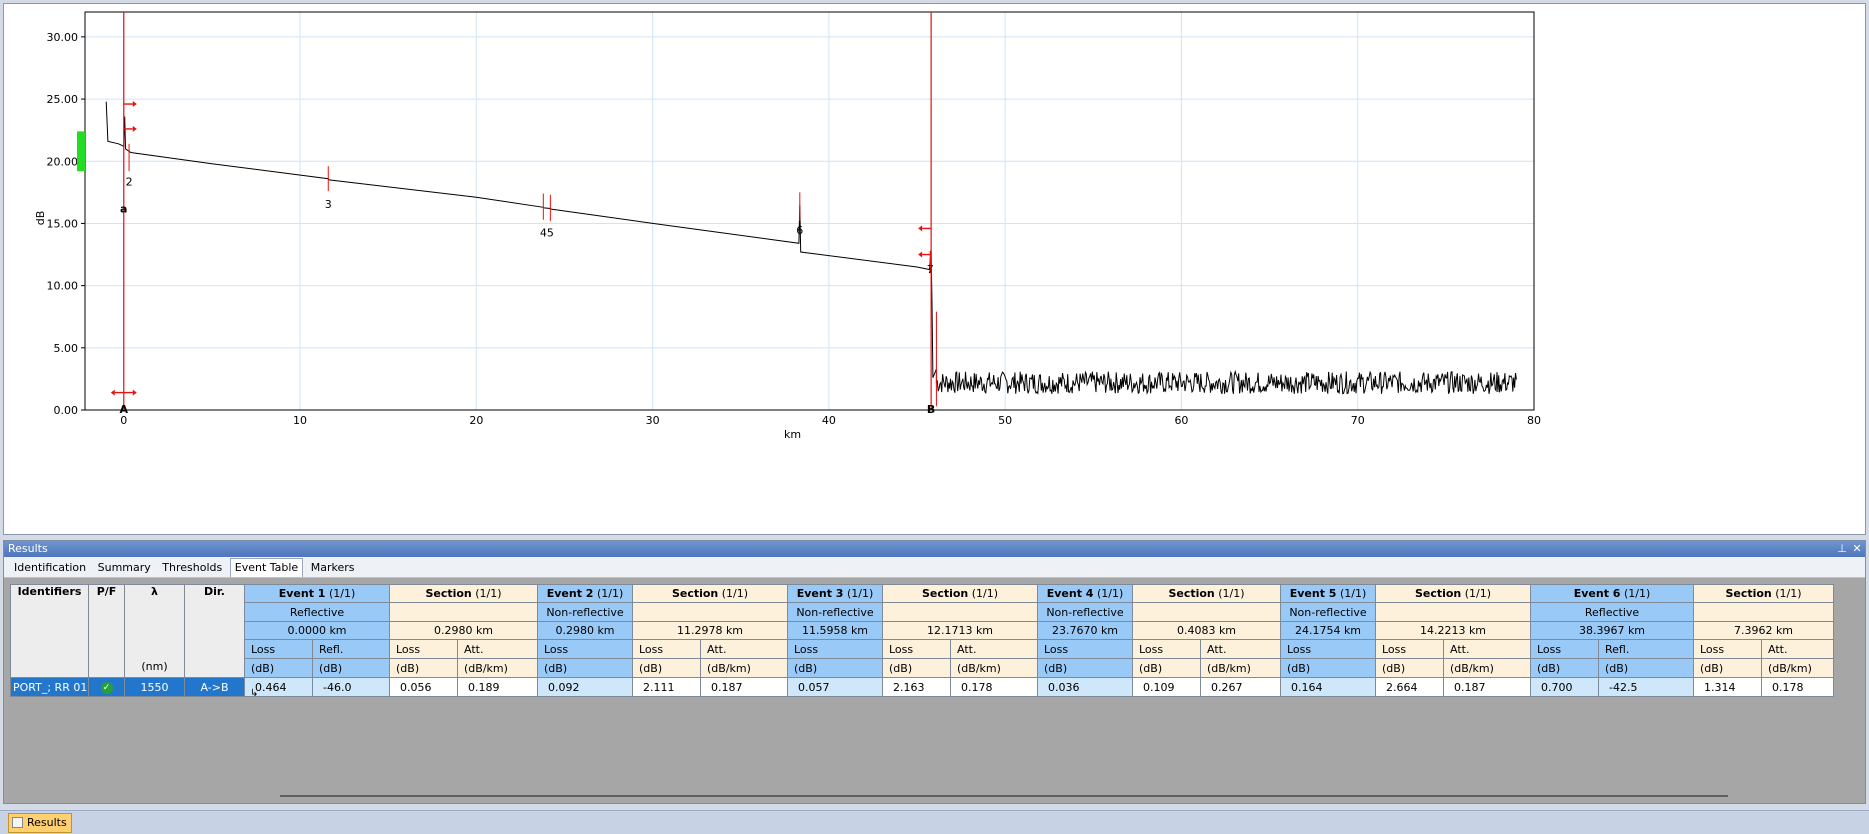  I want to click on col-header-identifiers: Identifiers, so click(49, 631).